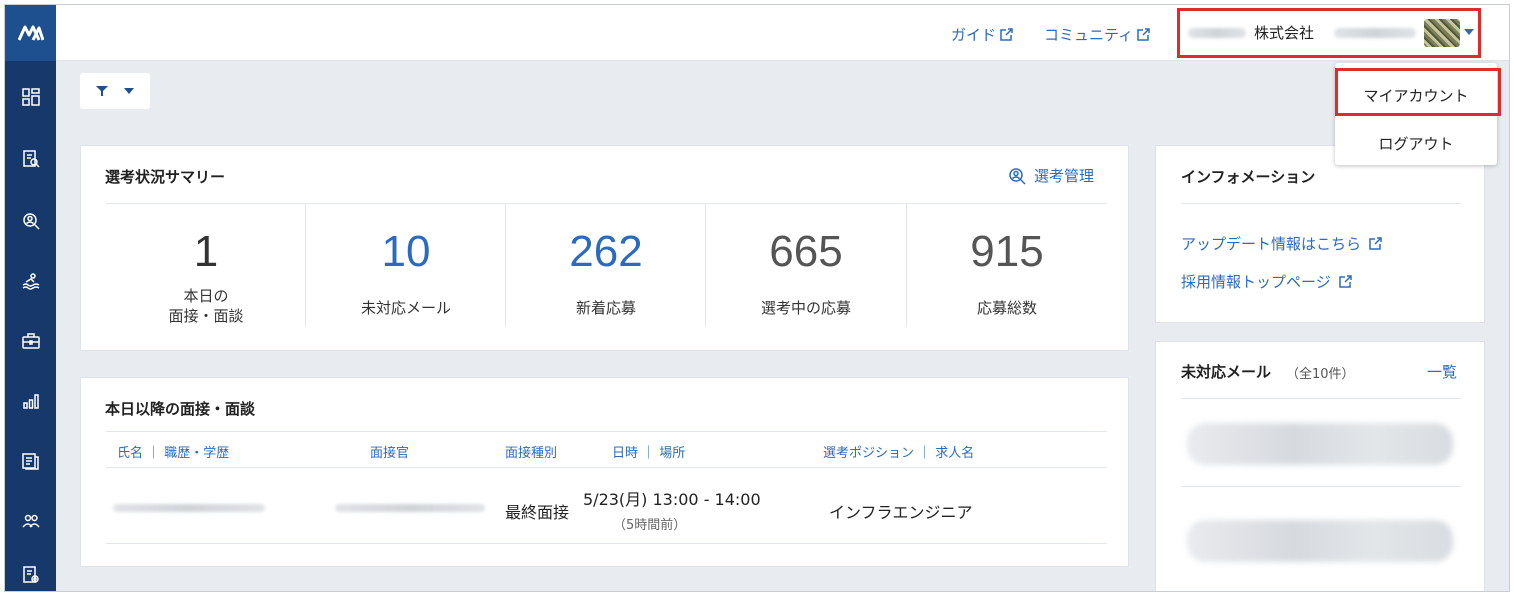 Image resolution: width=1514 pixels, height=604 pixels. I want to click on app-logo, so click(30, 33).